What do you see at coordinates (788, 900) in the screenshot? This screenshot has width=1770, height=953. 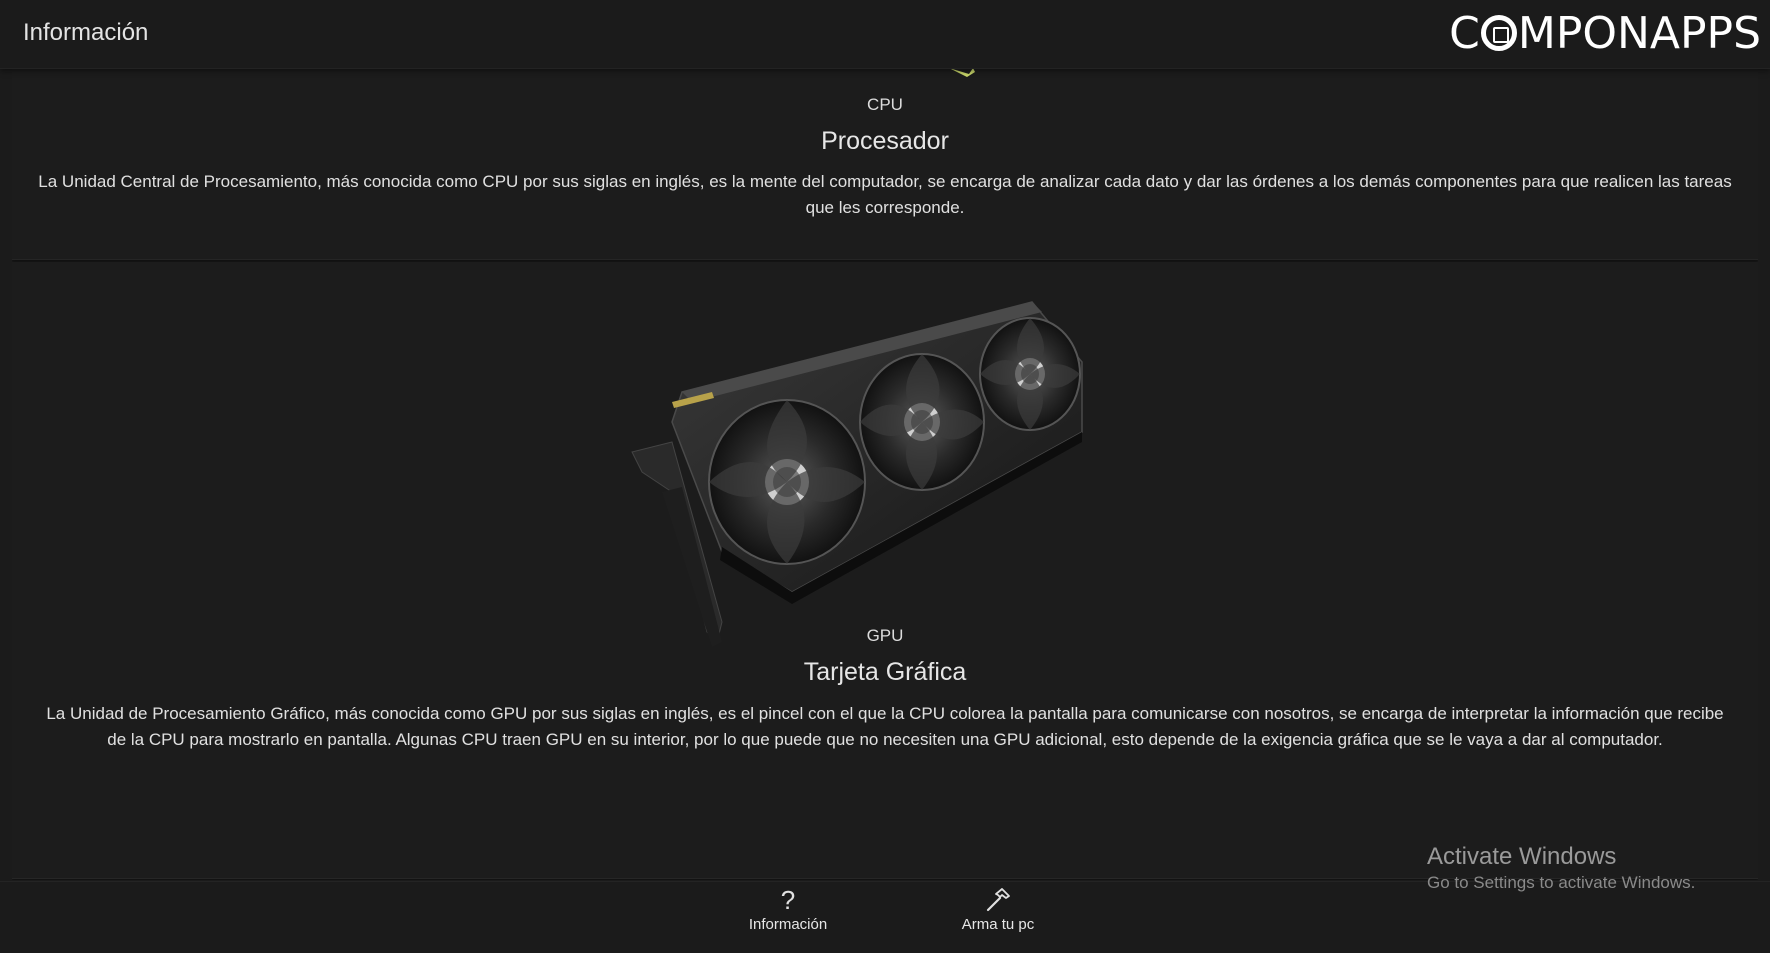 I see `question-mark-icon: ?` at bounding box center [788, 900].